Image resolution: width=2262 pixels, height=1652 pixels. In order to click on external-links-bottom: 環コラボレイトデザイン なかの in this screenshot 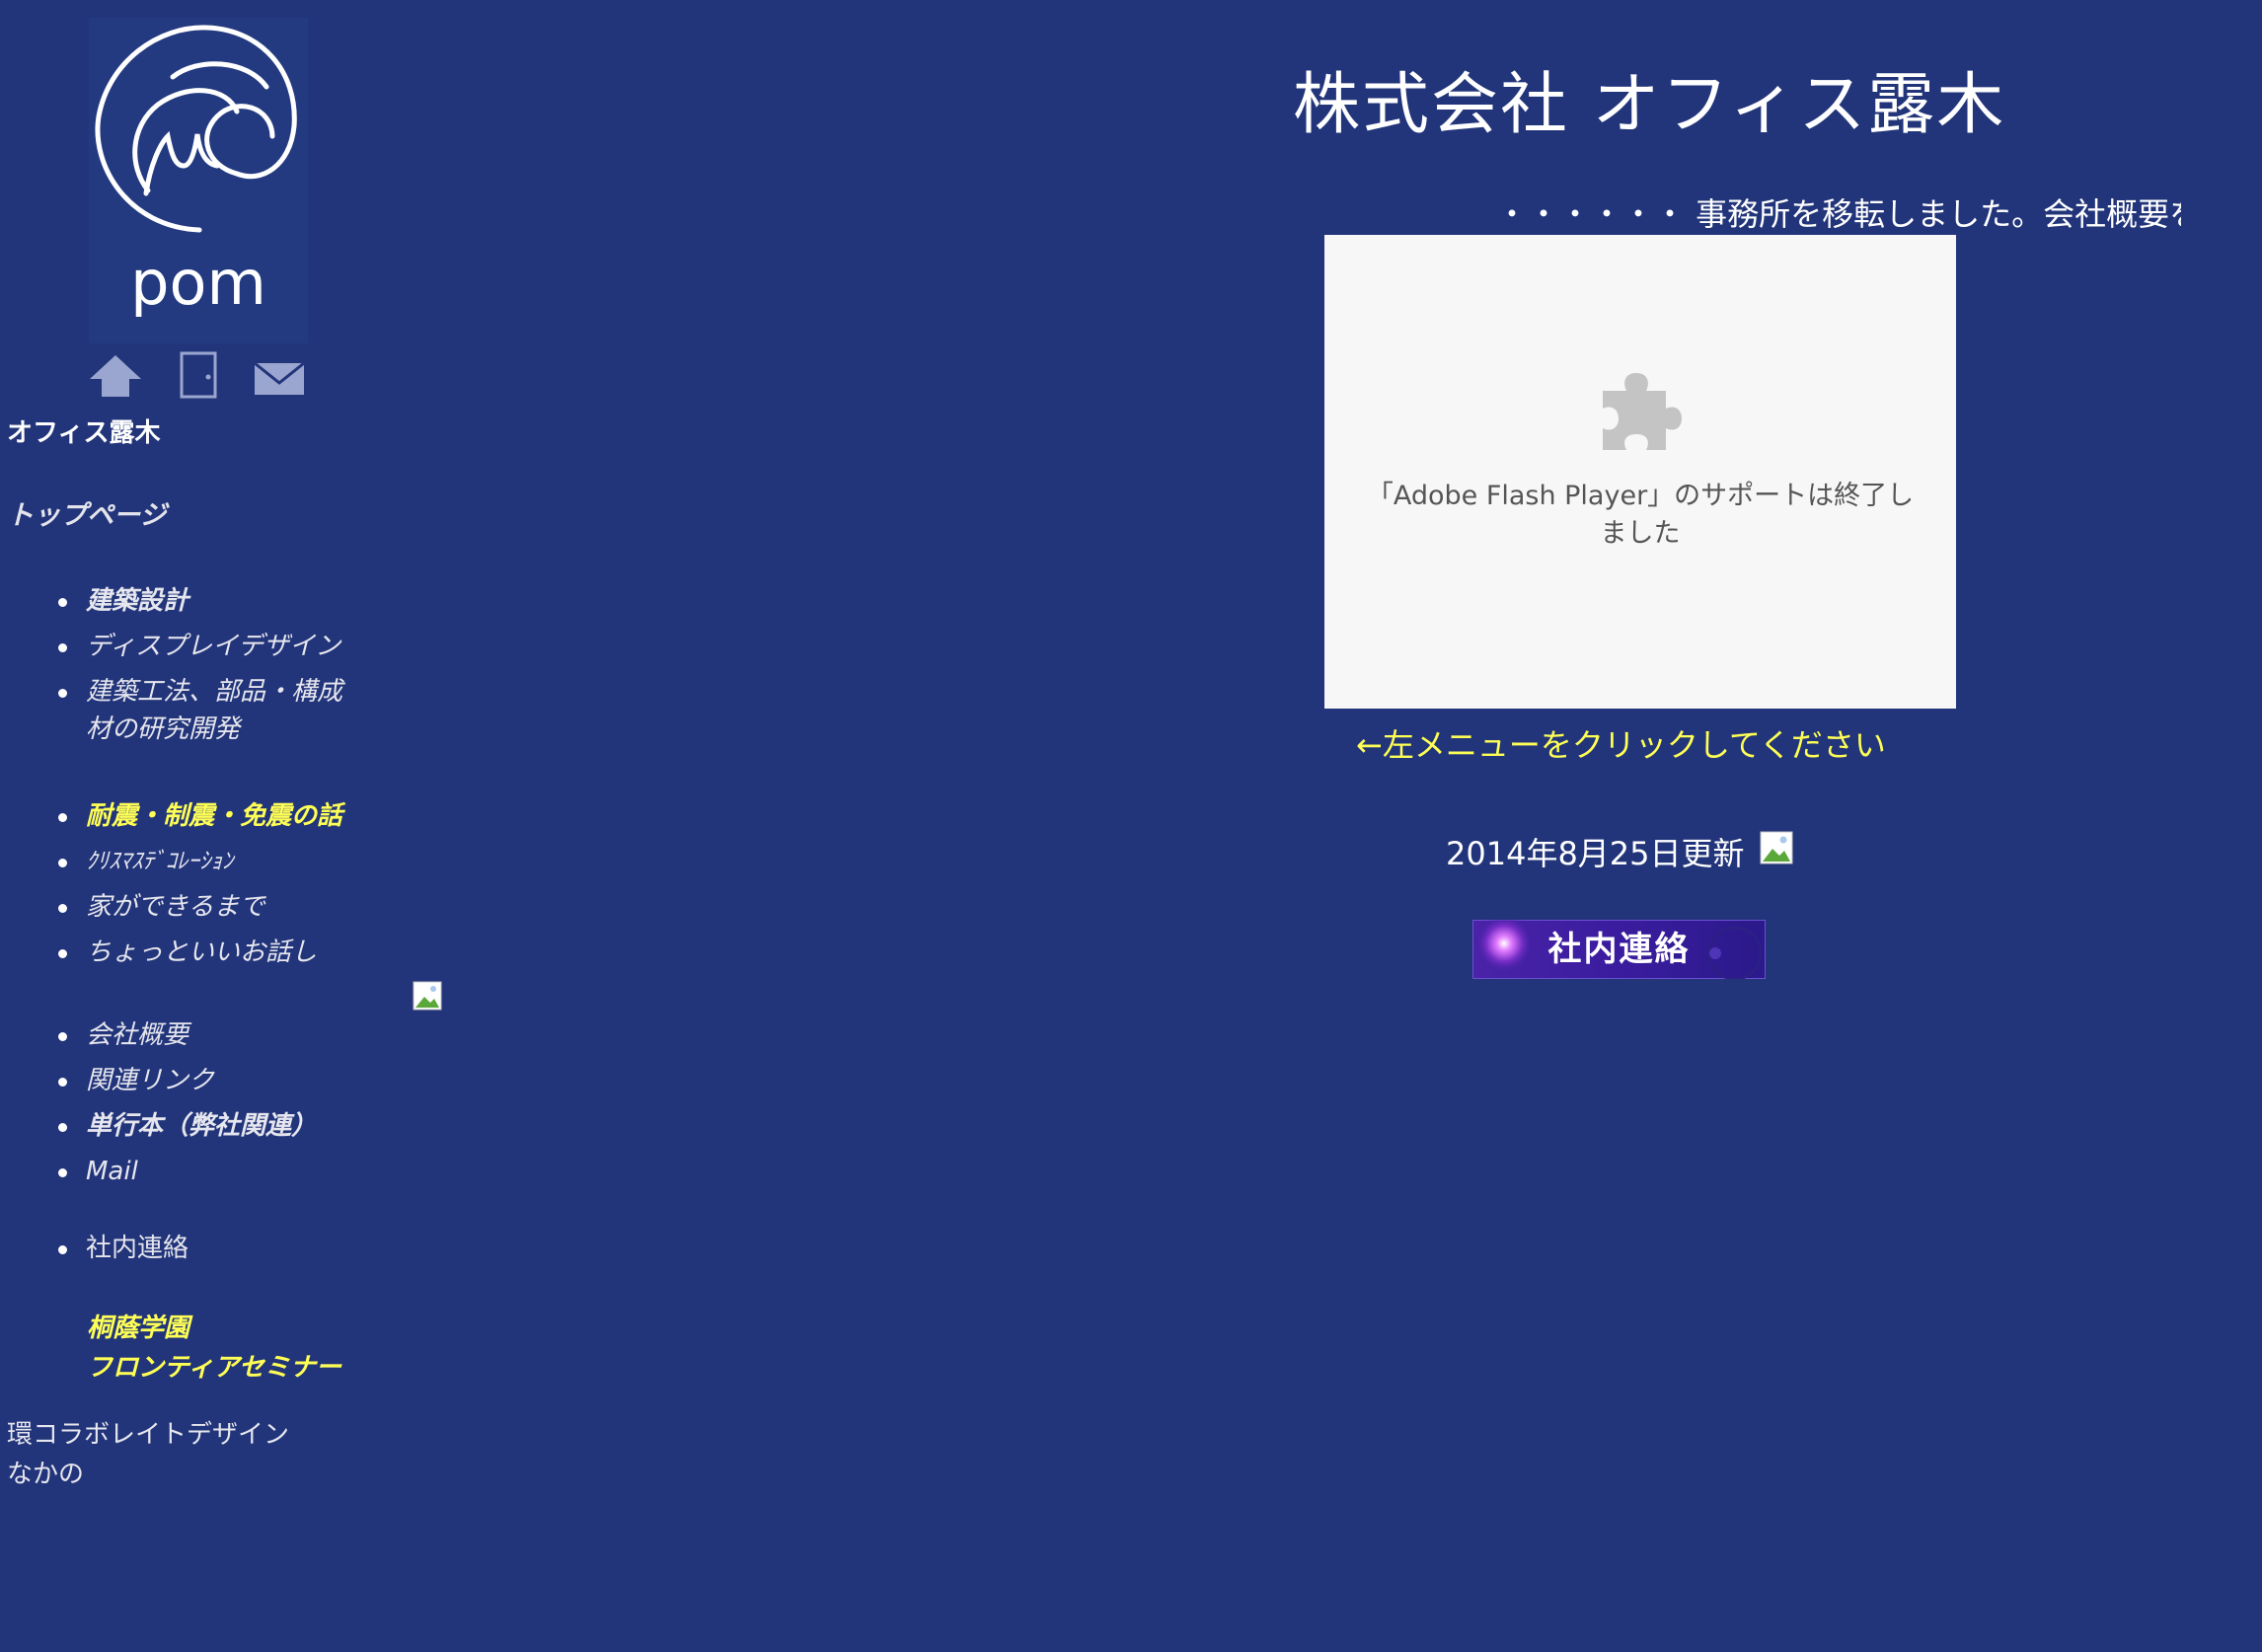, I will do `click(148, 1454)`.